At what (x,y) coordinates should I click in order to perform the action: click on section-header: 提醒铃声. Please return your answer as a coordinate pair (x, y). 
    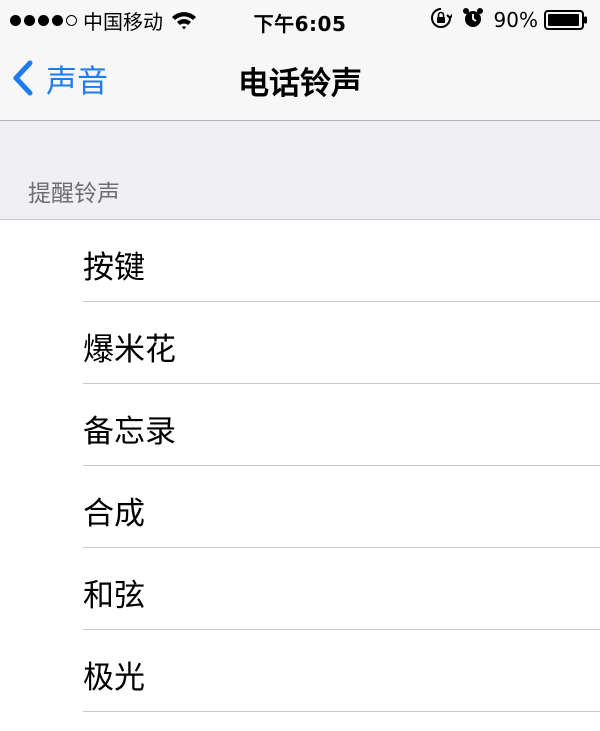
    Looking at the image, I should click on (300, 170).